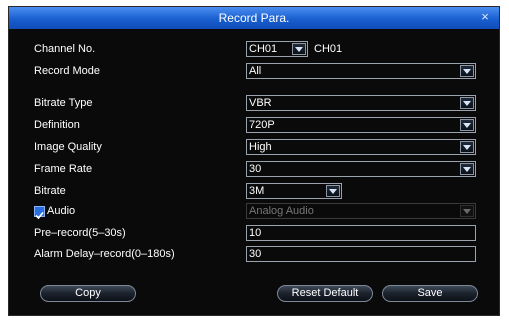 This screenshot has height=322, width=509. I want to click on frame-rate-select: 30, so click(361, 169).